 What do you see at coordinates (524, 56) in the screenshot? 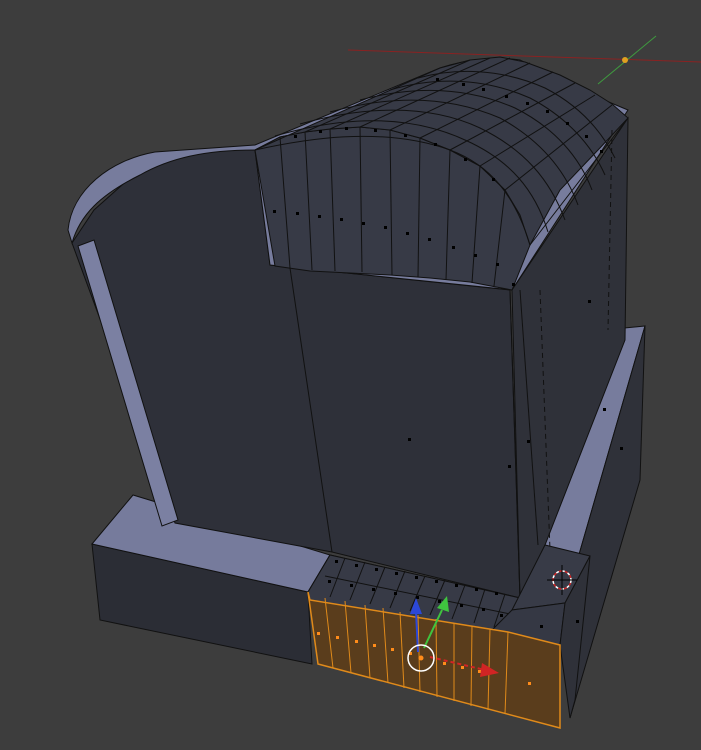
I see `world-x-axis-line` at bounding box center [524, 56].